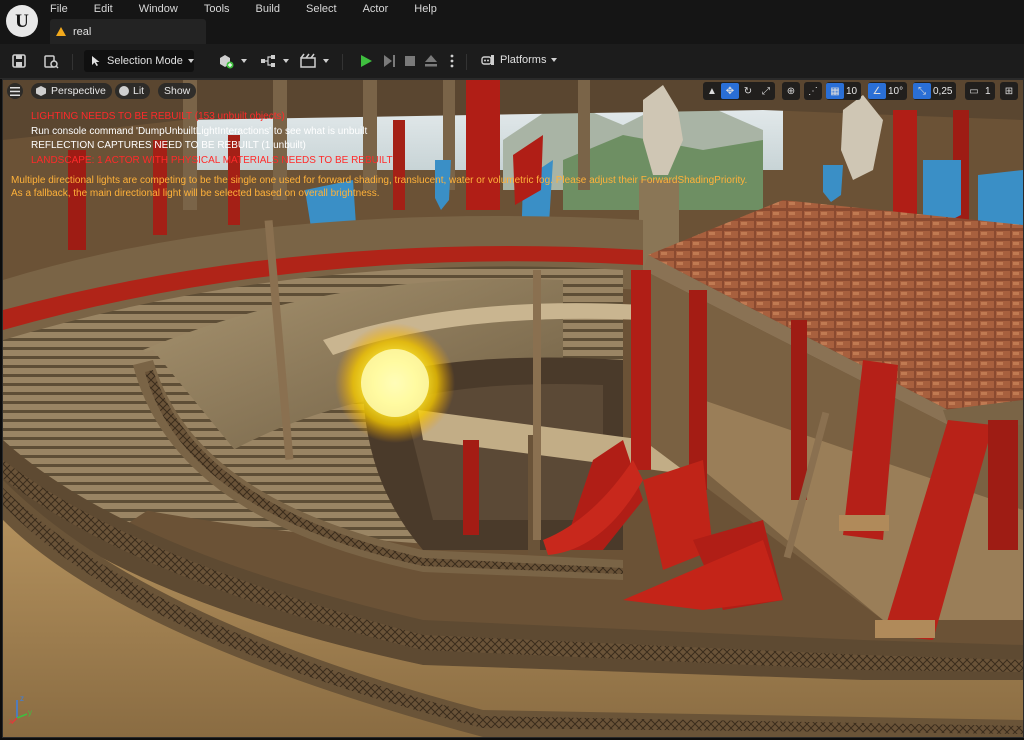  I want to click on step-icon, so click(389, 61).